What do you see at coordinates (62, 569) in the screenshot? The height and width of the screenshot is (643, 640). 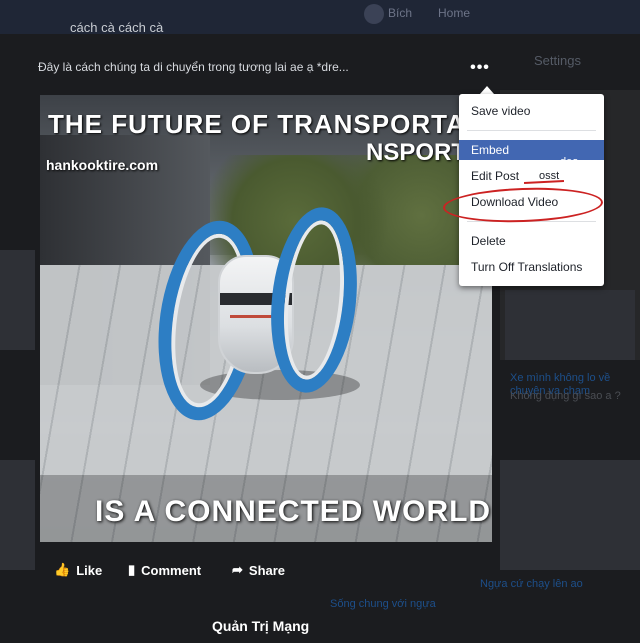 I see `thumbs-up-icon: 👍` at bounding box center [62, 569].